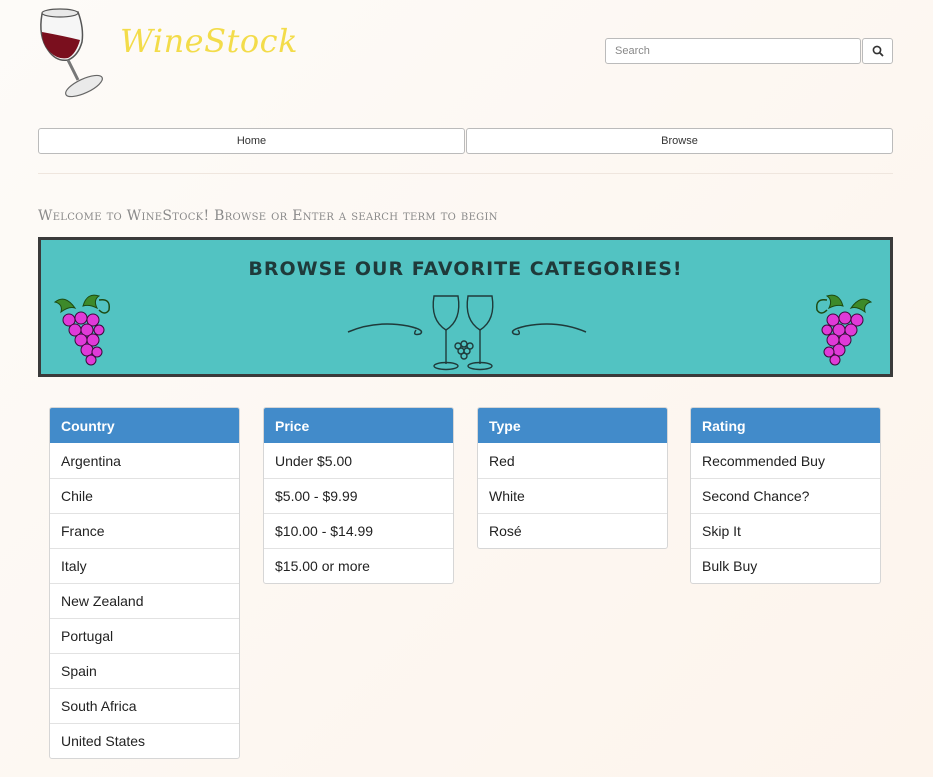 The width and height of the screenshot is (933, 777). I want to click on list-item: United States, so click(144, 740).